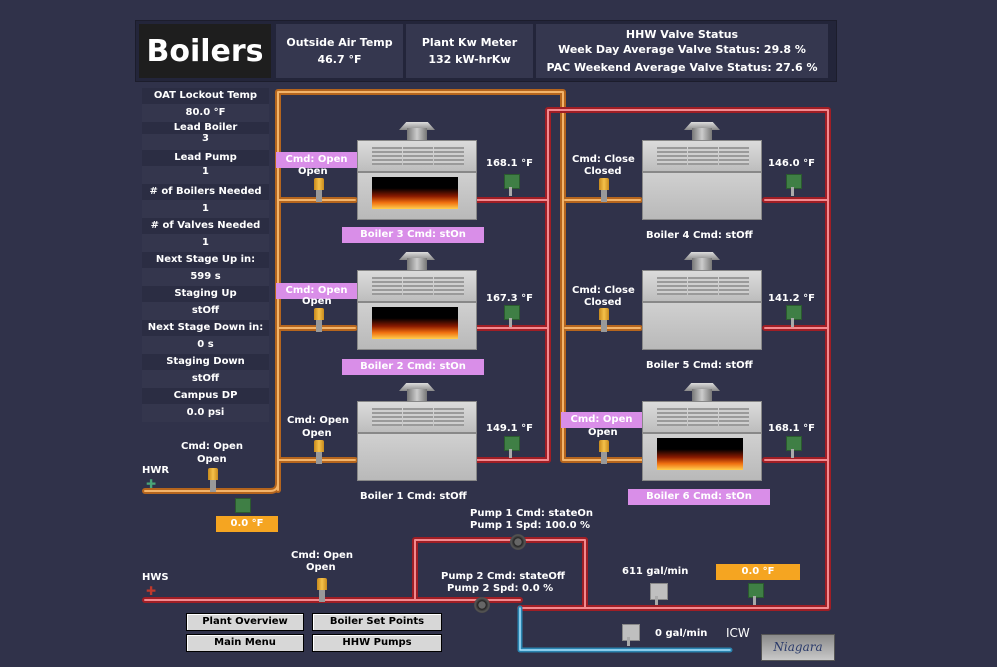 The width and height of the screenshot is (997, 667). Describe the element at coordinates (205, 113) in the screenshot. I see `sidebar-value: 80.0 °F` at that location.